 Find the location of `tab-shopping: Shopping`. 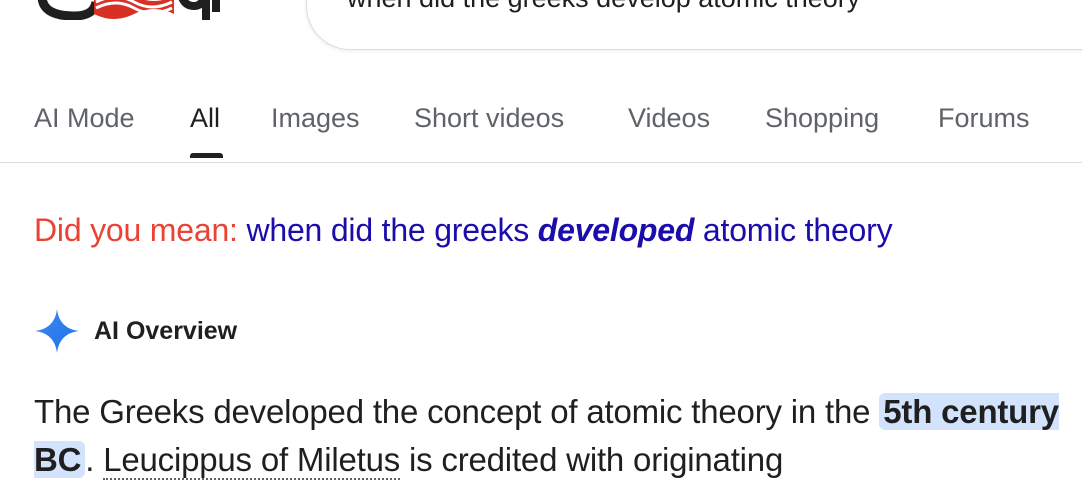

tab-shopping: Shopping is located at coordinates (822, 118).